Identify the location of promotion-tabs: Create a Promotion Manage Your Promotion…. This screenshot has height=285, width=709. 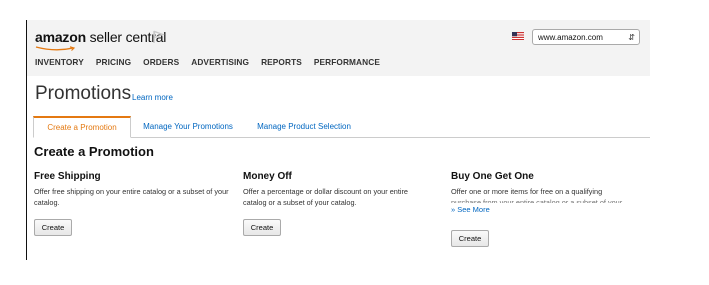
(341, 127).